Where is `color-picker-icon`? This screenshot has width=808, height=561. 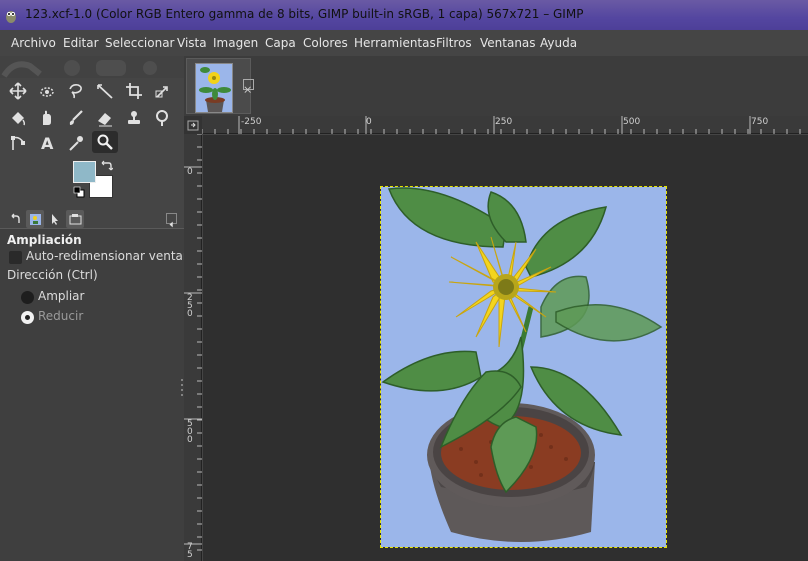
color-picker-icon is located at coordinates (76, 143).